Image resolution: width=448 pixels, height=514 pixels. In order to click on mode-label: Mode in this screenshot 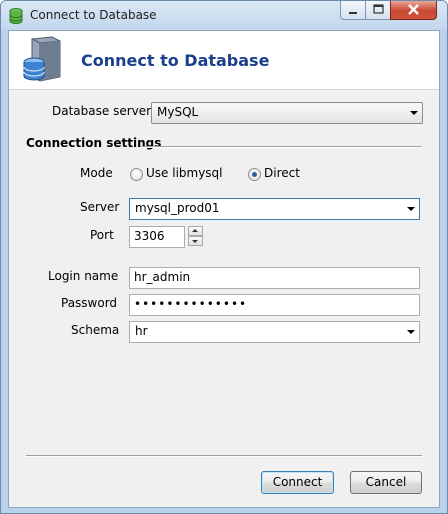, I will do `click(96, 173)`.